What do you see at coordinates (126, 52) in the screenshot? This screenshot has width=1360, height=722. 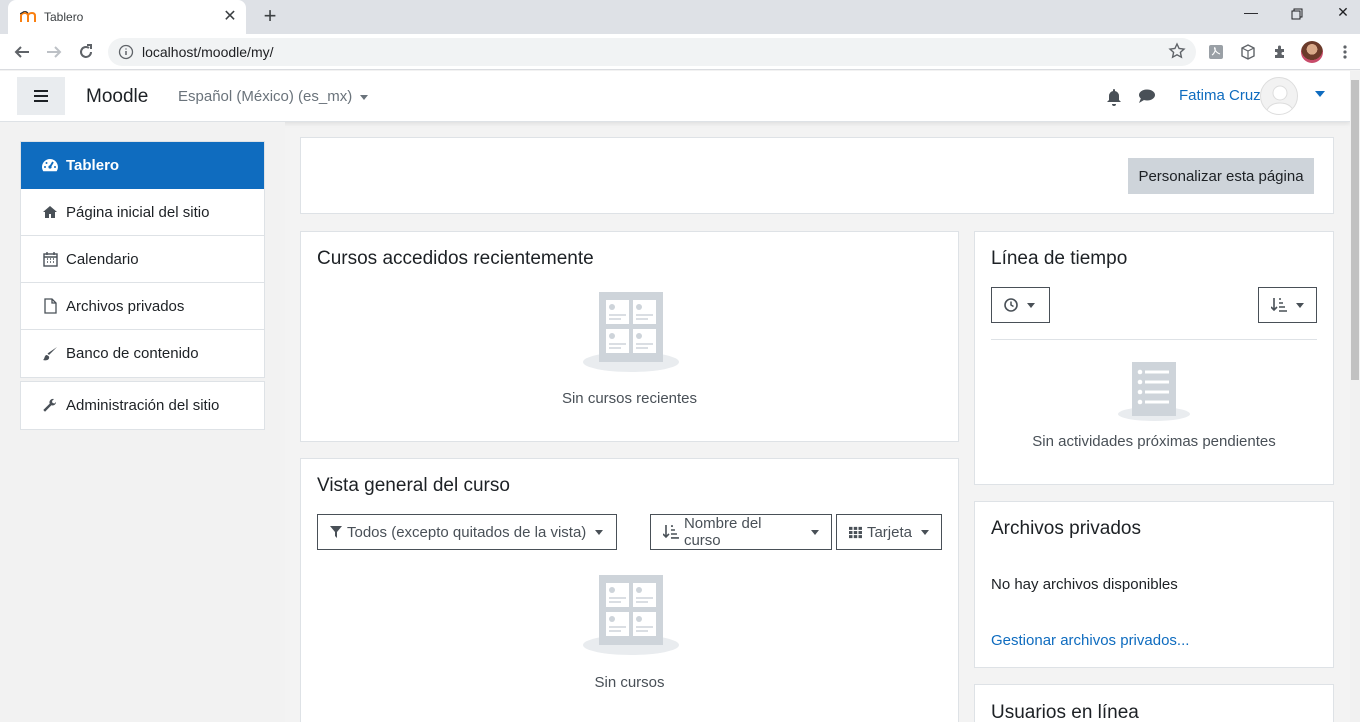 I see `site-info-icon` at bounding box center [126, 52].